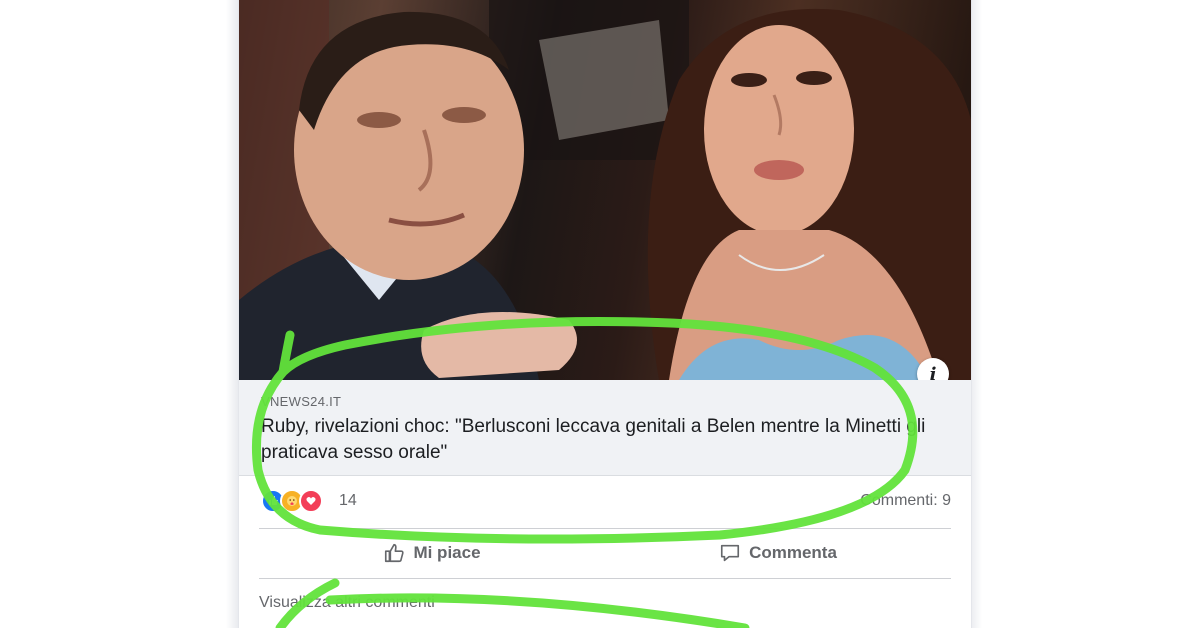  Describe the element at coordinates (395, 553) in the screenshot. I see `thumbs-up-icon` at that location.